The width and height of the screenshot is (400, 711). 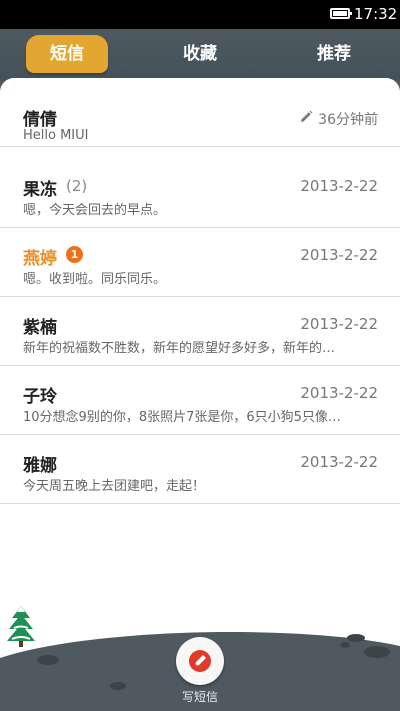 I want to click on thread-row: 雅娜 2013-2-22 今天周五晚上去团建吧，走起！, so click(x=200, y=469).